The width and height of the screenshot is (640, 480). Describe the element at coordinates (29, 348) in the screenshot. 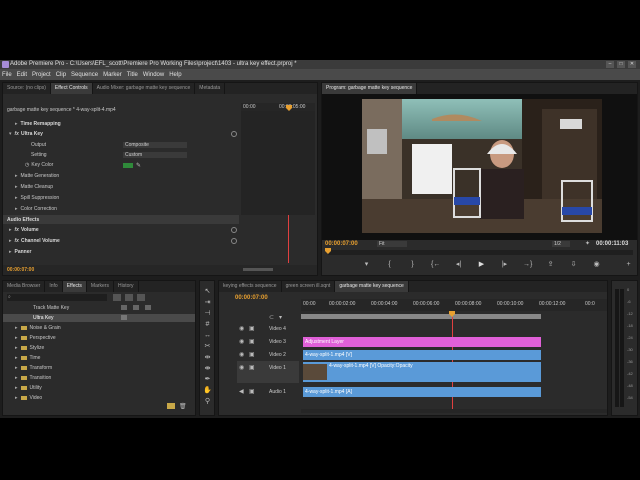

I see `list-item: ▸ Stylize` at that location.